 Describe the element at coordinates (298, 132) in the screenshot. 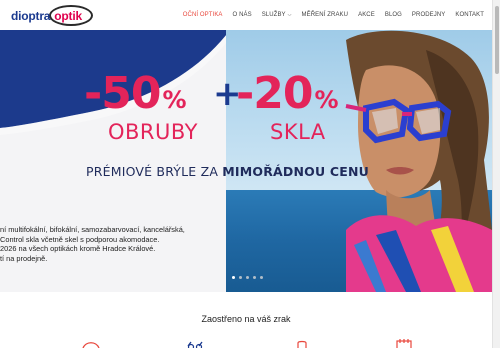

I see `label-lenses: SKLA` at that location.